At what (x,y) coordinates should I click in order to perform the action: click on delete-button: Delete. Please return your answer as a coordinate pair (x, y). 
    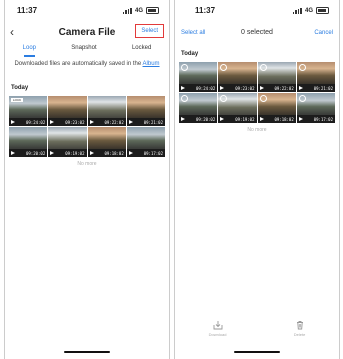
    Looking at the image, I should click on (299, 328).